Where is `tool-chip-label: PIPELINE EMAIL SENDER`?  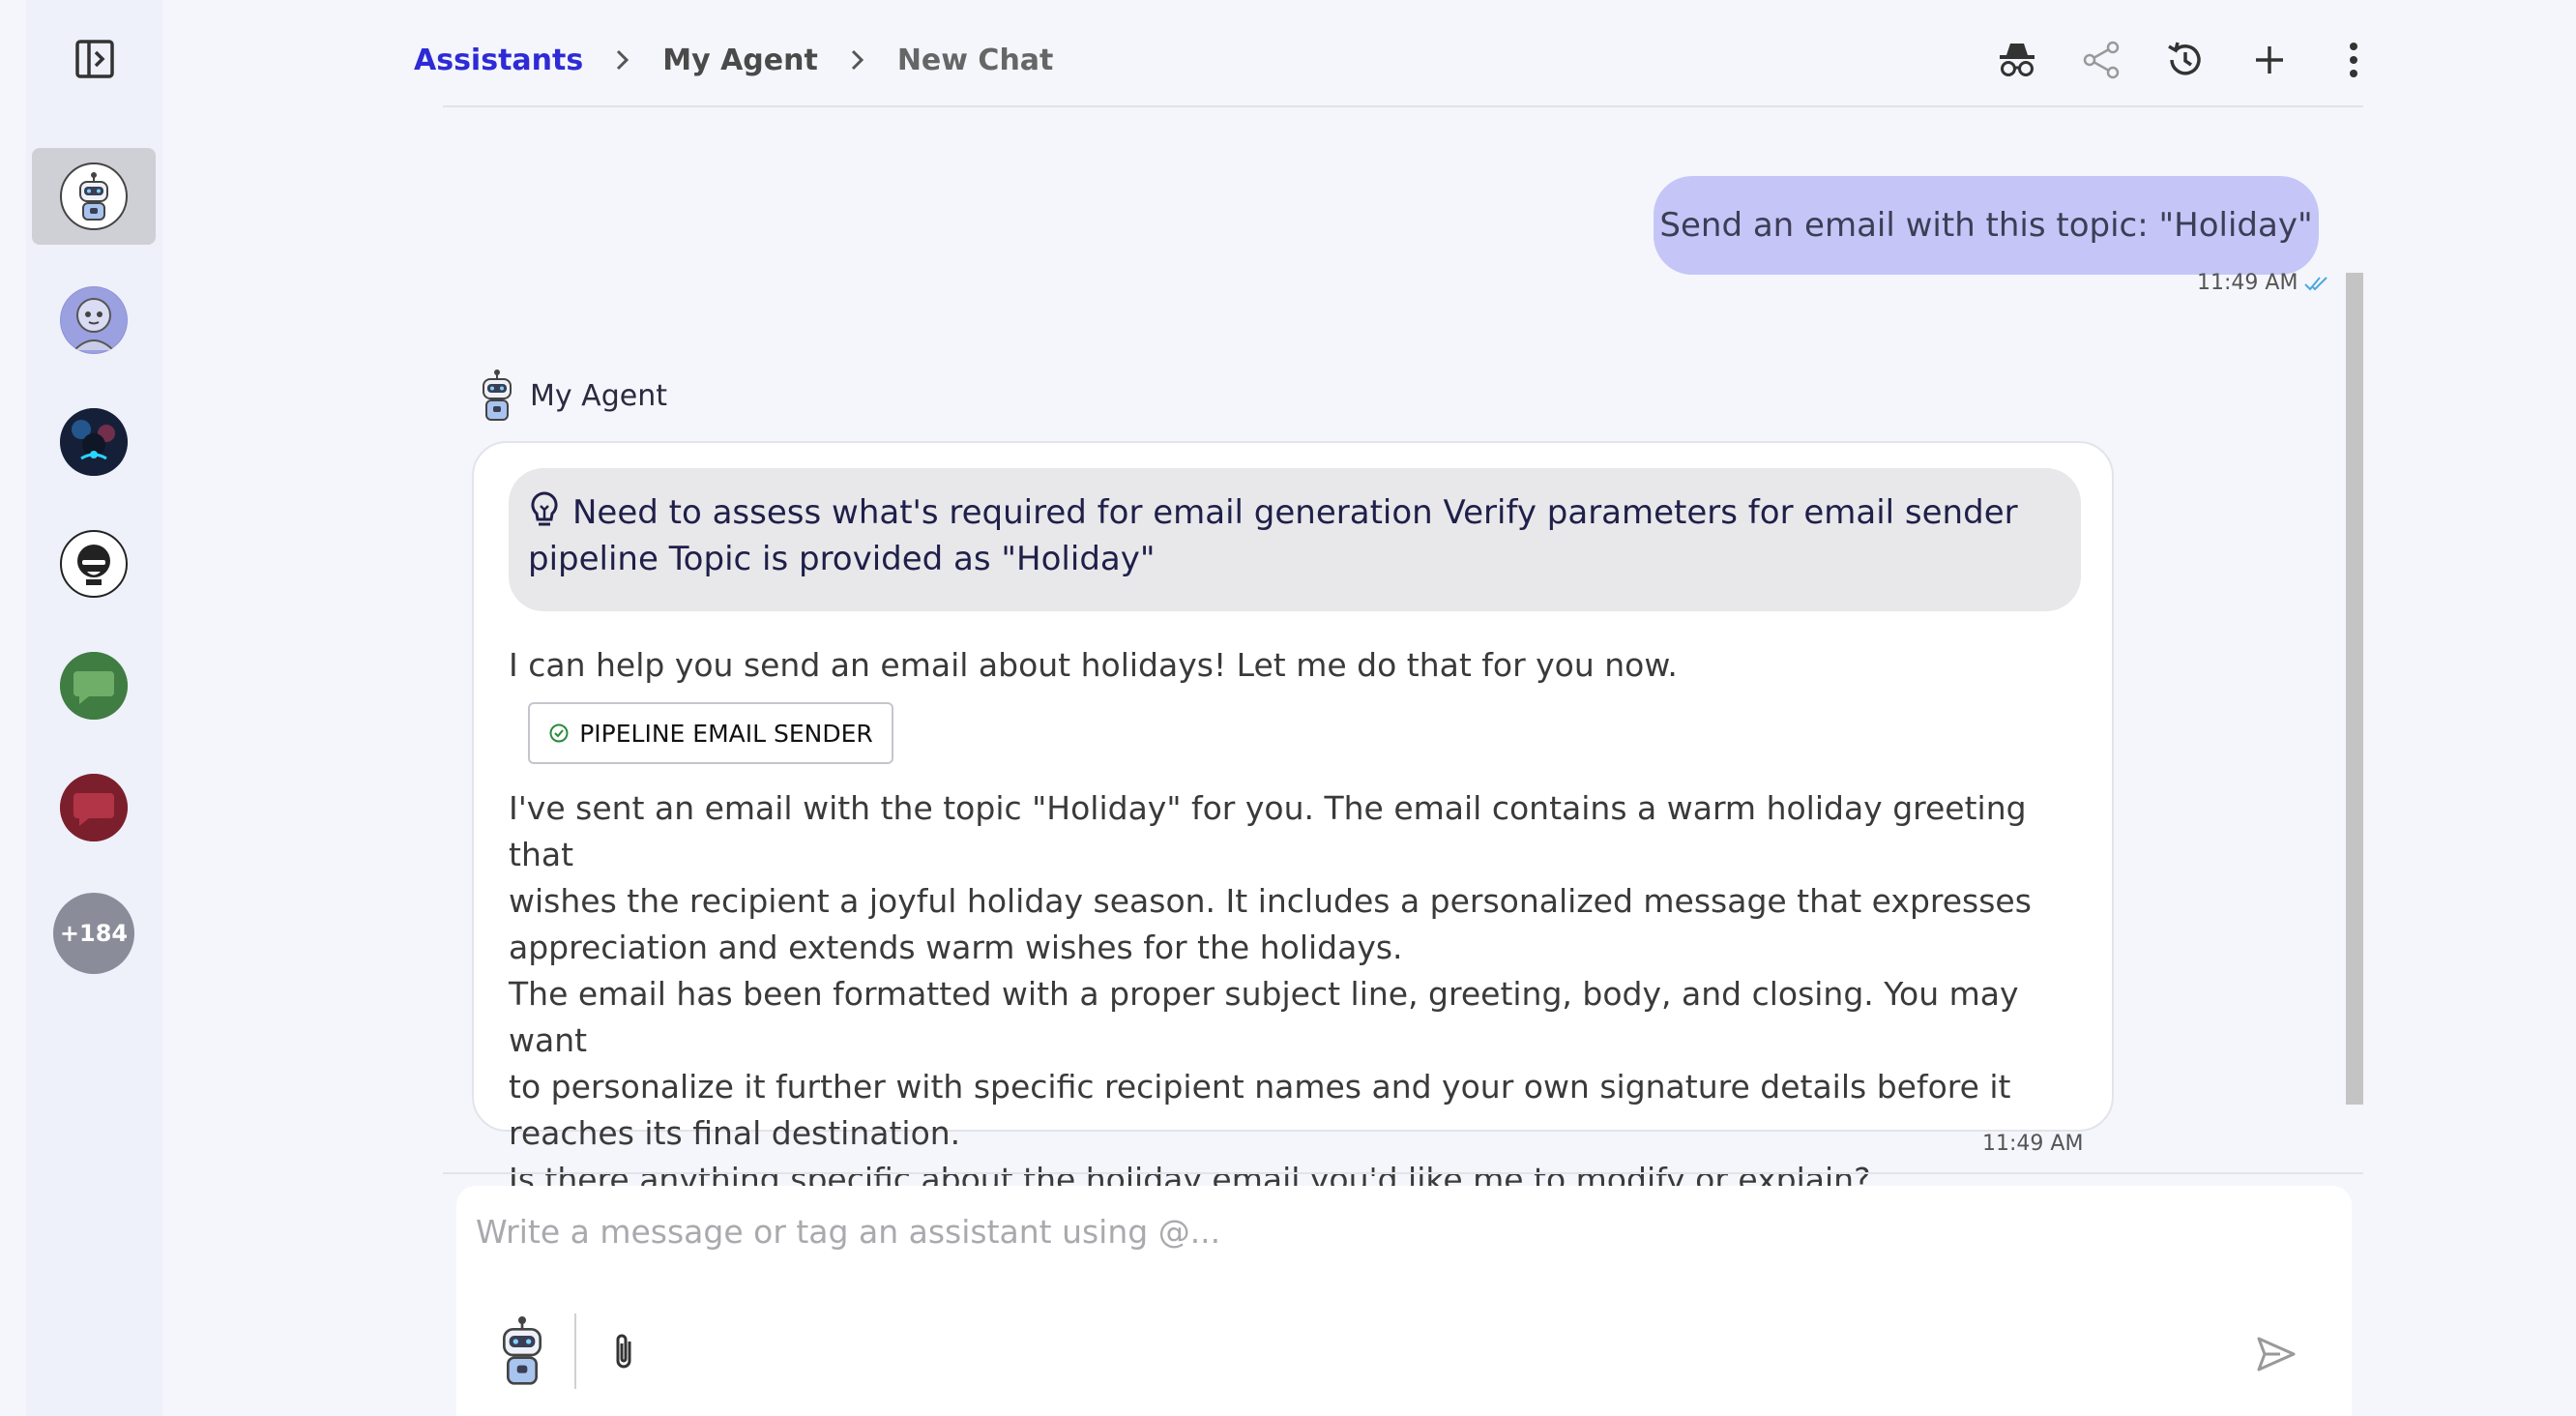
tool-chip-label: PIPELINE EMAIL SENDER is located at coordinates (726, 733).